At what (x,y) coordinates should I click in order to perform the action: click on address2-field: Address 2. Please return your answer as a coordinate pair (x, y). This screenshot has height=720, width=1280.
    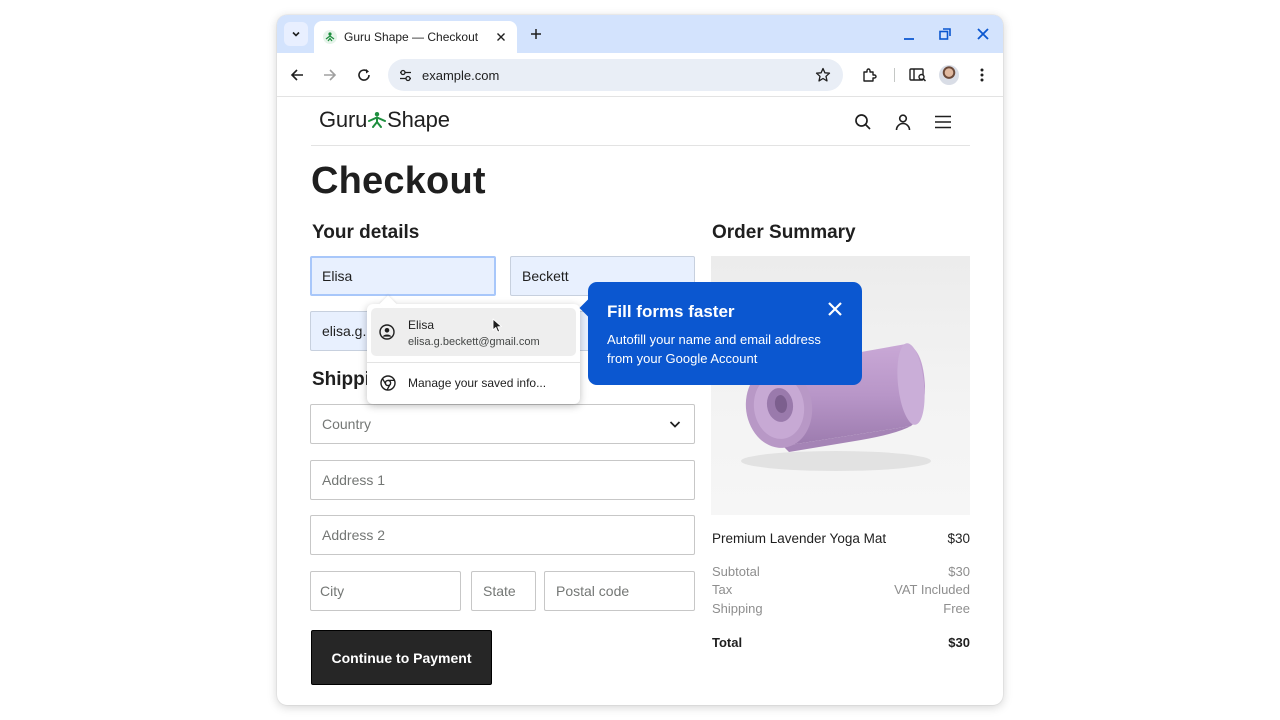
    Looking at the image, I should click on (502, 535).